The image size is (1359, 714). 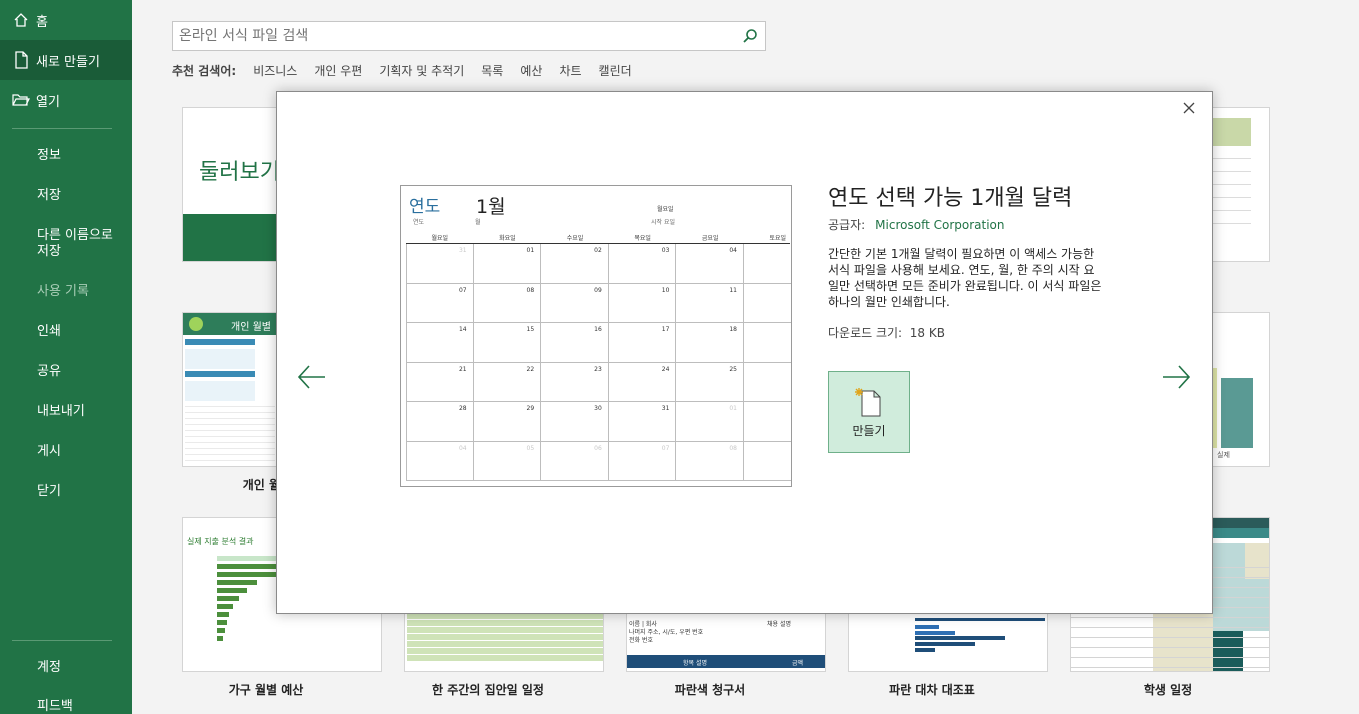 I want to click on suggestion-link: 비즈니스, so click(x=275, y=70).